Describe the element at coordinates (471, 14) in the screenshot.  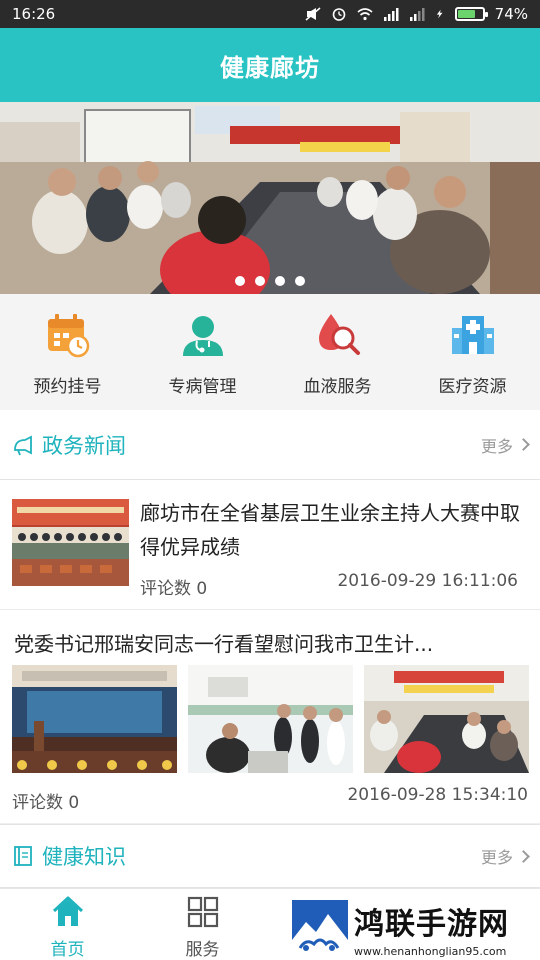
I see `battery-icon` at that location.